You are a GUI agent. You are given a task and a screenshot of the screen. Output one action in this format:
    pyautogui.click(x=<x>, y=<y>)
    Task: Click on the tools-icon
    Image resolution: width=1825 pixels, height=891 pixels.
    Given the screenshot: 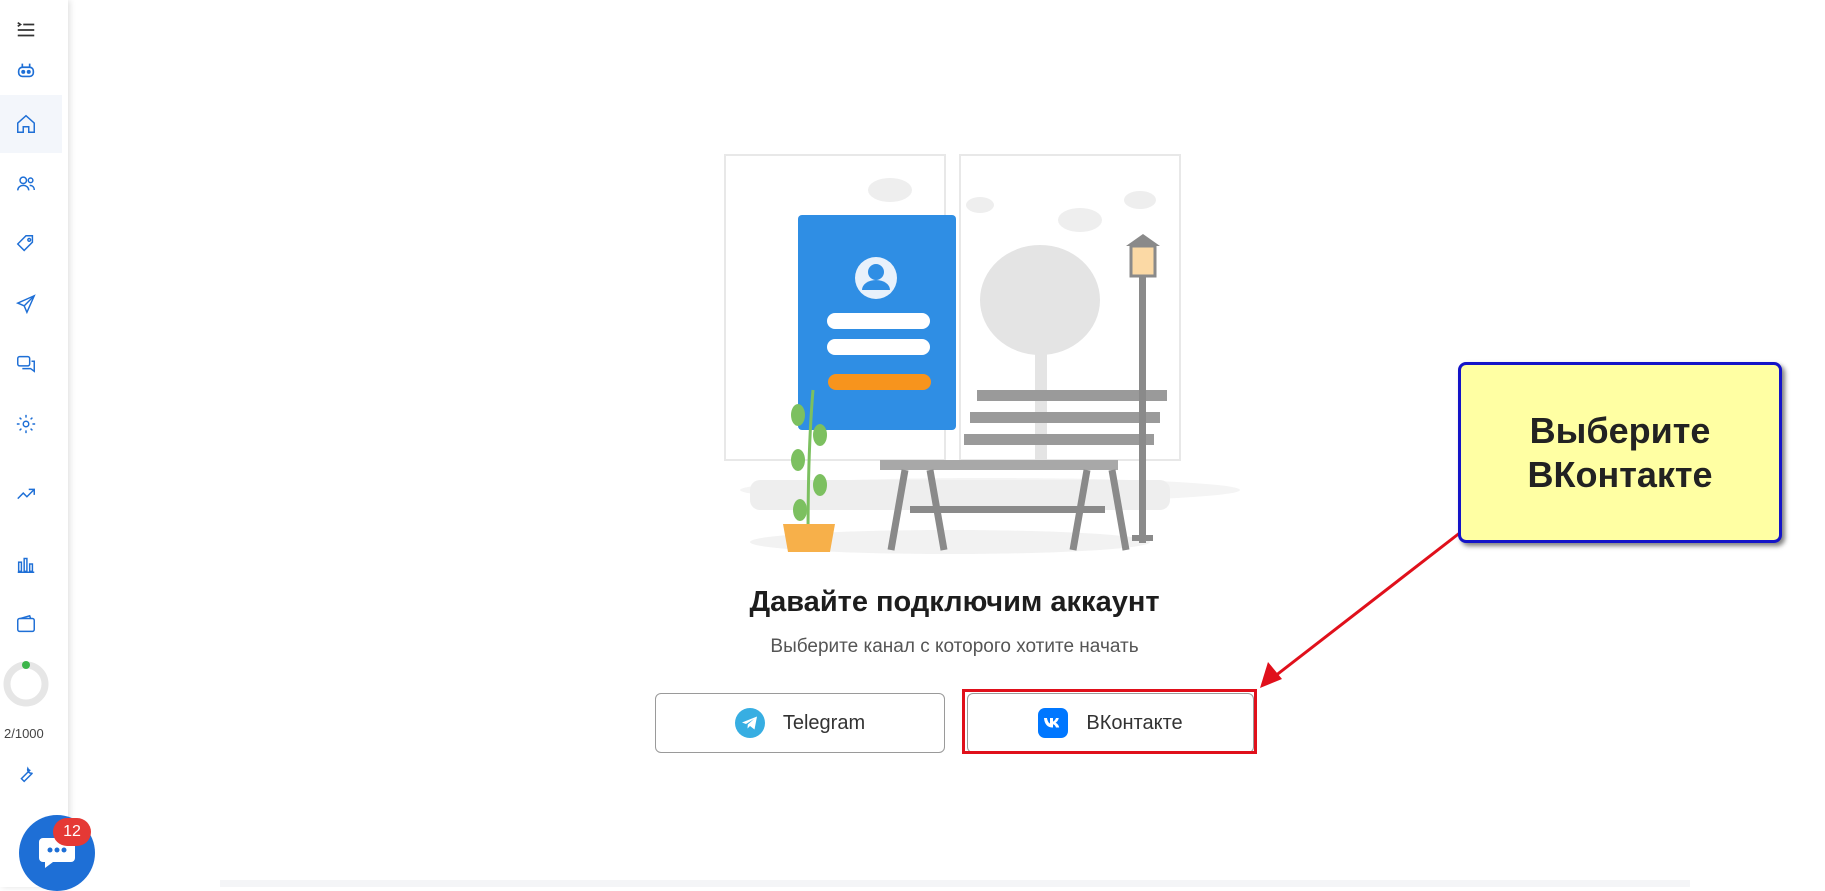 What is the action you would take?
    pyautogui.click(x=26, y=774)
    